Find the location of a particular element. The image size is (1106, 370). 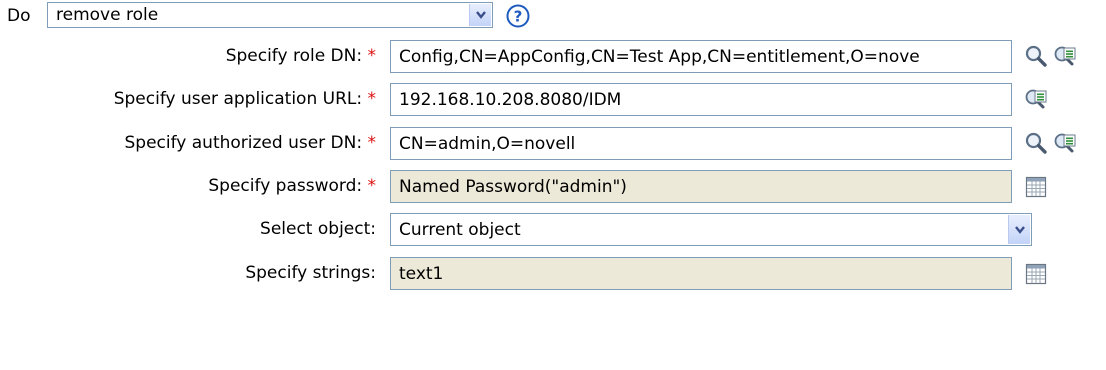

strings-value: text1 is located at coordinates (421, 273).